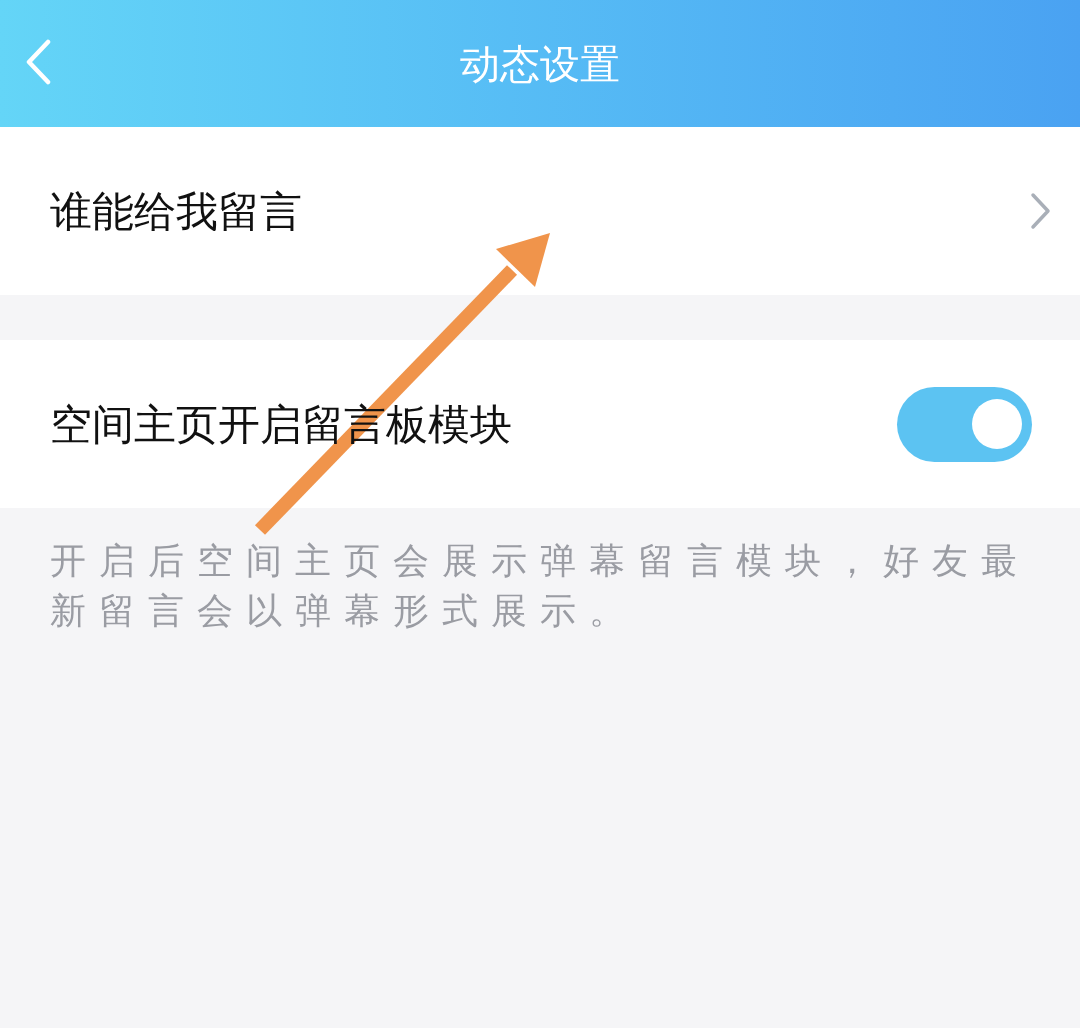 The width and height of the screenshot is (1080, 1028). What do you see at coordinates (1041, 211) in the screenshot?
I see `chevron-right-icon` at bounding box center [1041, 211].